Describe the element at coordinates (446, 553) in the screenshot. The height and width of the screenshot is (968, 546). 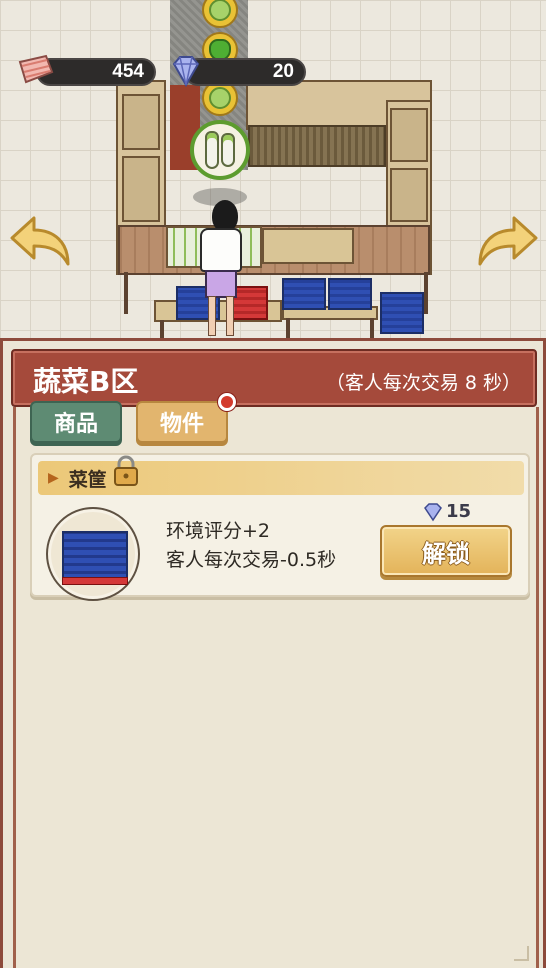
I see `unlock-button-label: 解锁` at that location.